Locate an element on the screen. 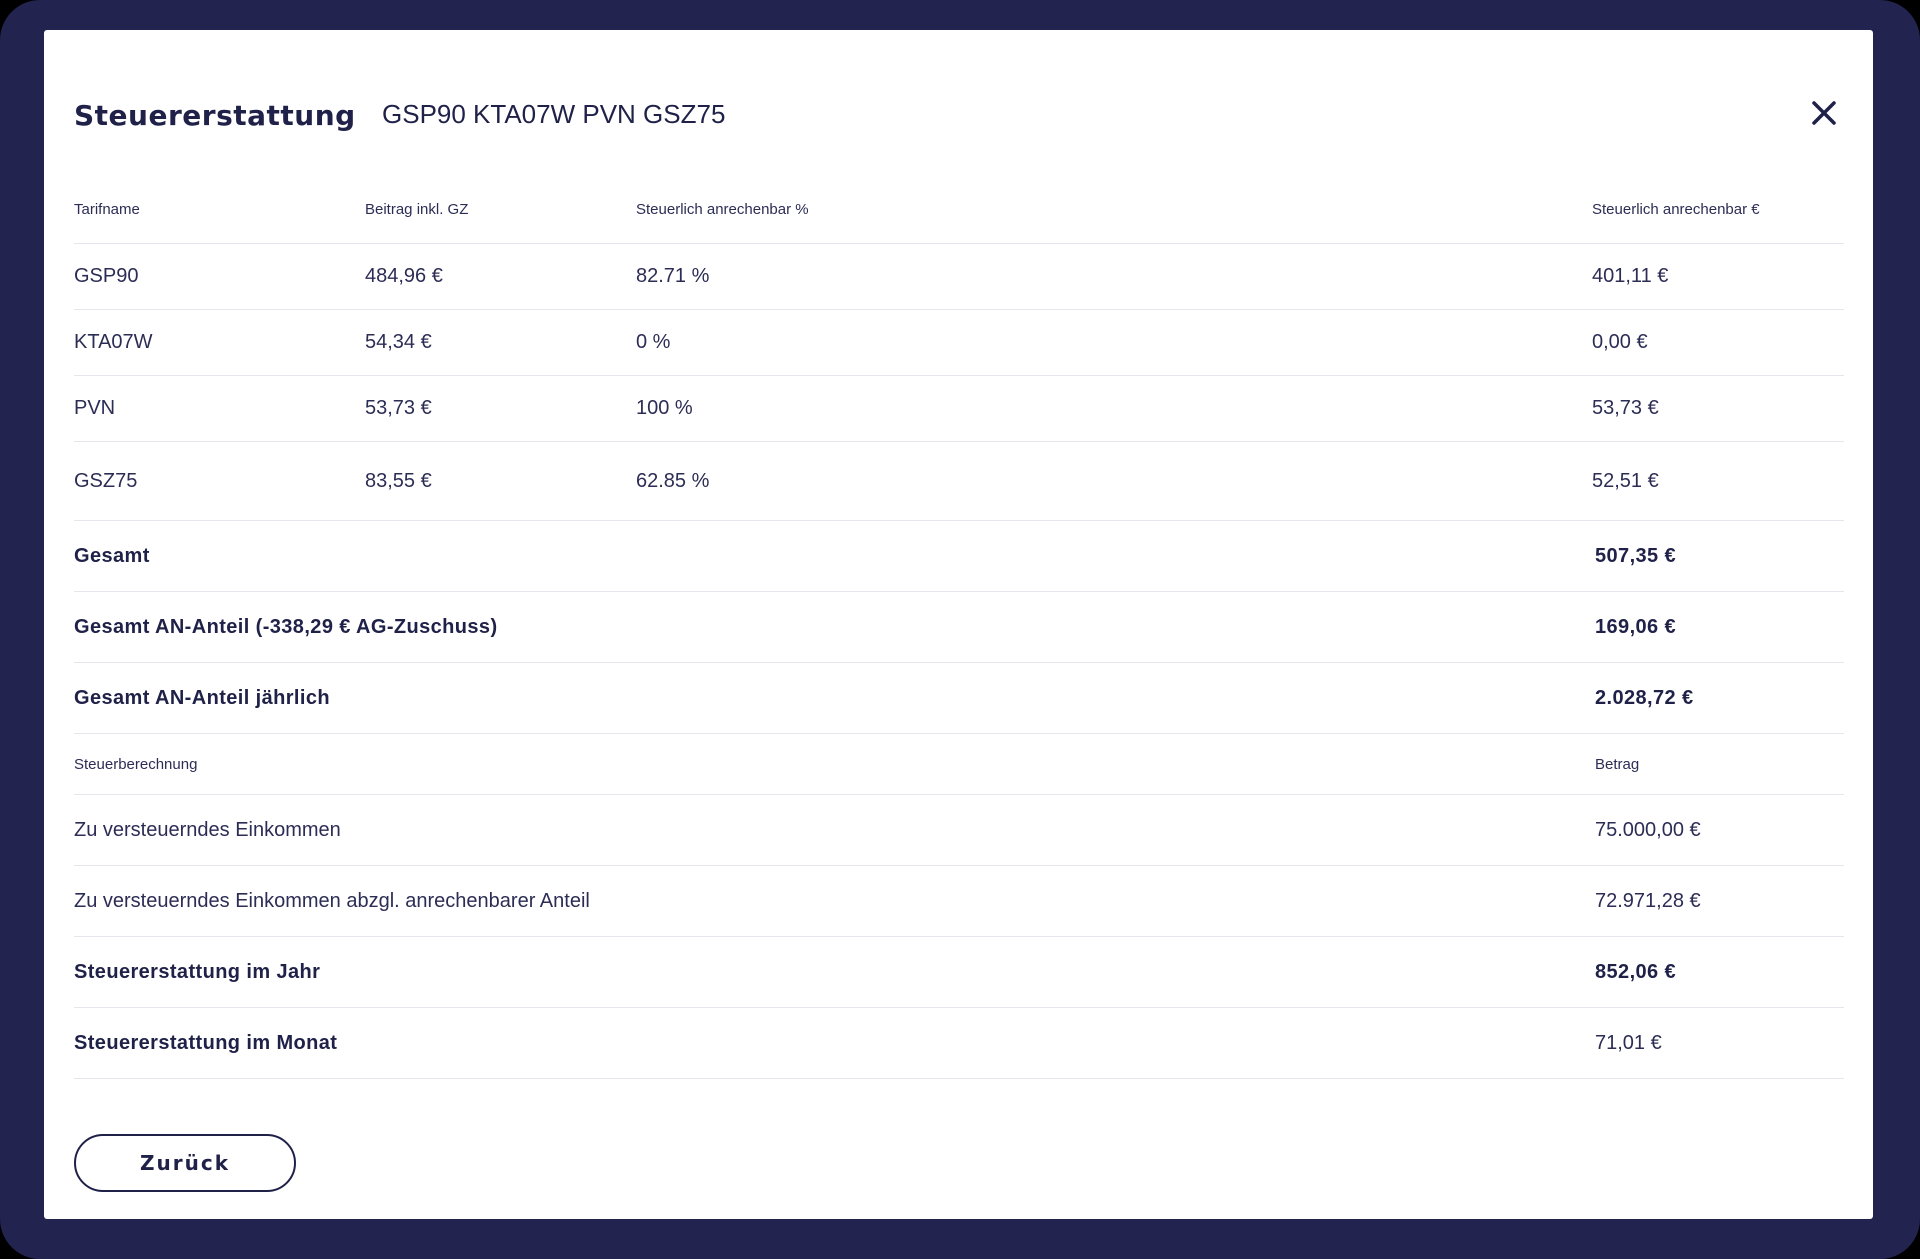 The height and width of the screenshot is (1259, 1920). tariff-name: GSZ75 is located at coordinates (106, 480).